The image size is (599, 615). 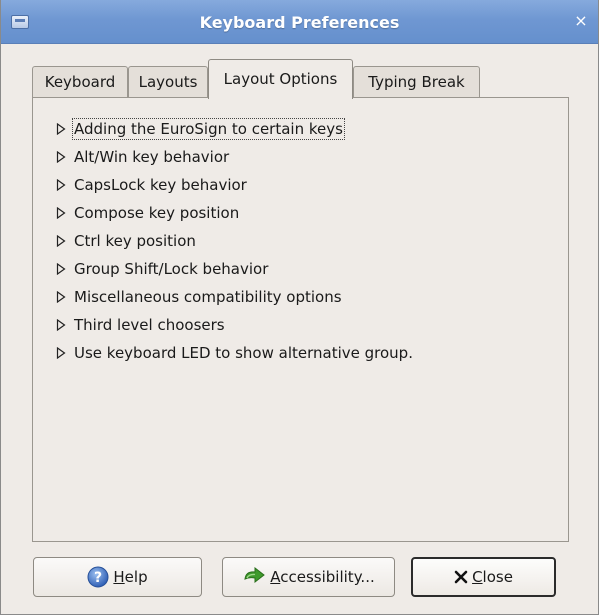 What do you see at coordinates (149, 325) in the screenshot?
I see `tree-item-label: Third level choosers` at bounding box center [149, 325].